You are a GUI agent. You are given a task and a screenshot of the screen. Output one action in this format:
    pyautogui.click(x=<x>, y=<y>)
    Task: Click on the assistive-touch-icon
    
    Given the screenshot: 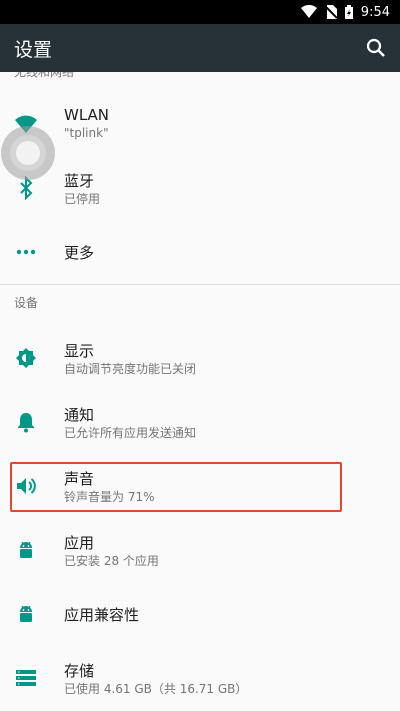 What is the action you would take?
    pyautogui.click(x=28, y=153)
    